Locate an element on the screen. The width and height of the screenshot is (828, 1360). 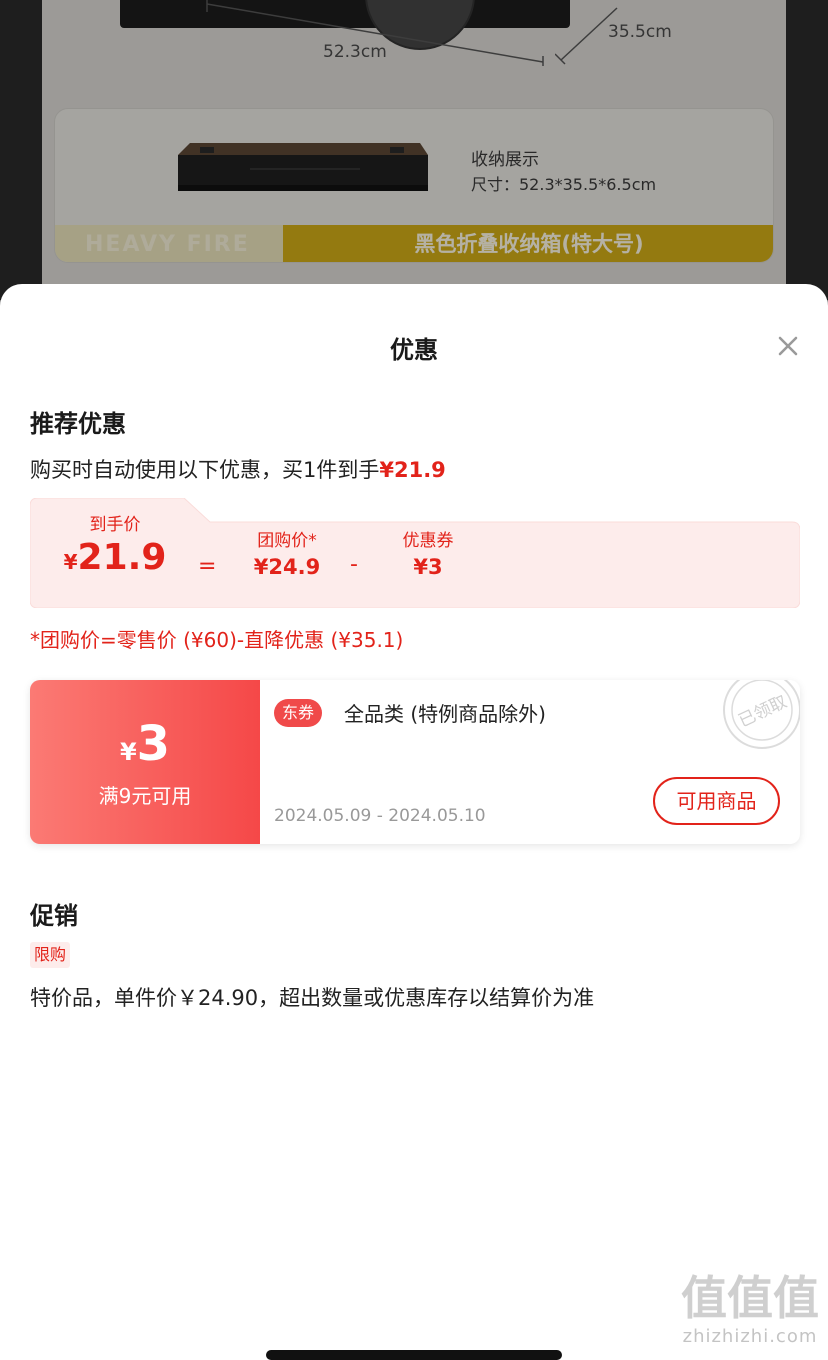
final-price-col: 到手价 ¥21.9 is located at coordinates (115, 544).